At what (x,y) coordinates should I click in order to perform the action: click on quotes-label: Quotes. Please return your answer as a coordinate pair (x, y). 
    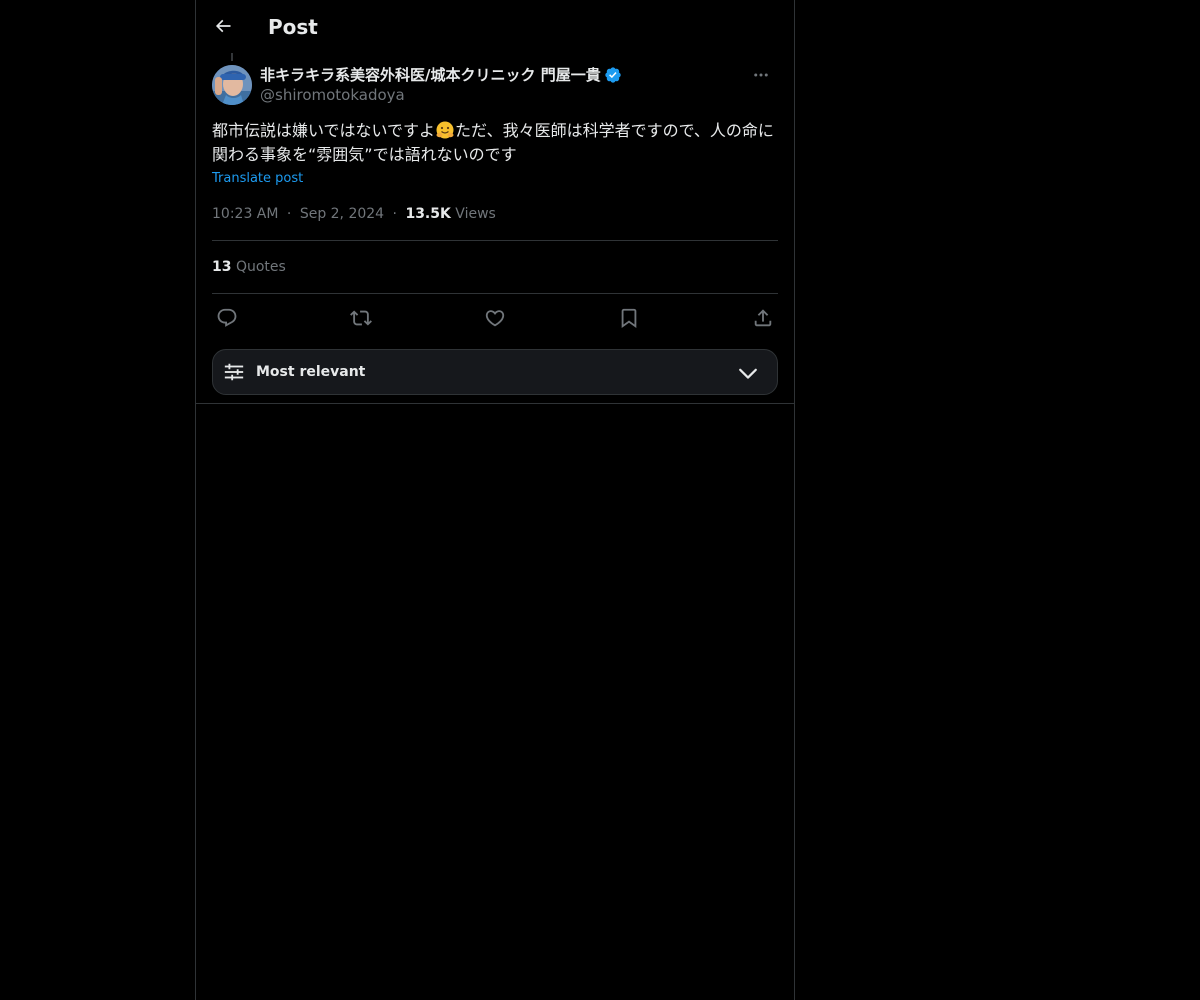
    Looking at the image, I should click on (260, 267).